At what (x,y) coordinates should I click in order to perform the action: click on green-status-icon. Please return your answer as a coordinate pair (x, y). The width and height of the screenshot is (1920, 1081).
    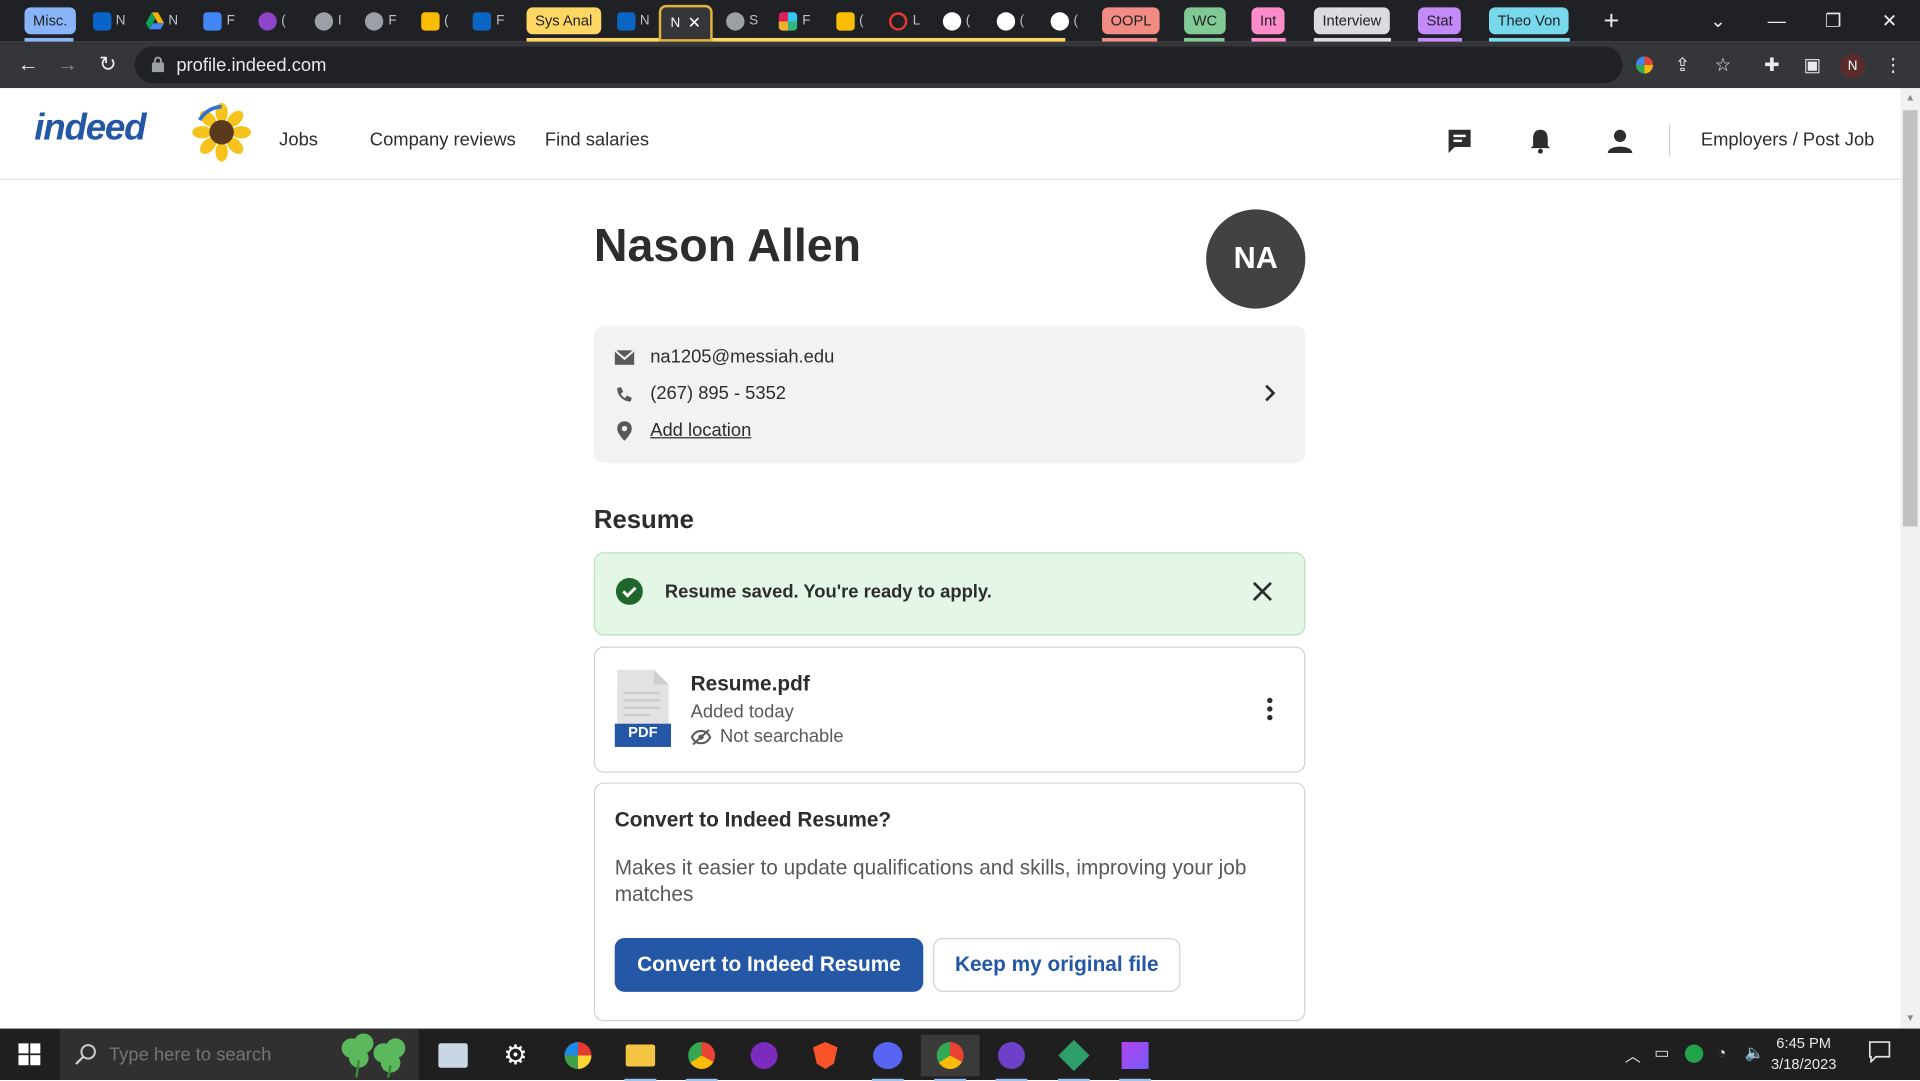
    Looking at the image, I should click on (1694, 1053).